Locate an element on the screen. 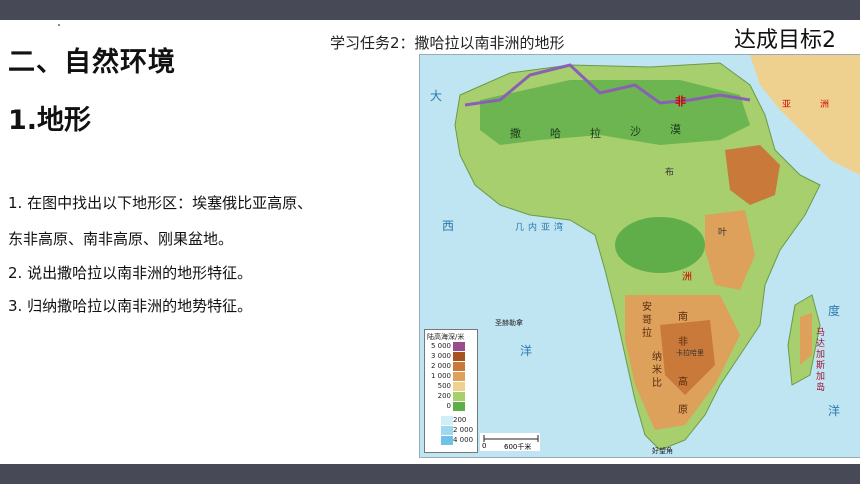 The width and height of the screenshot is (860, 484). label-southhigh-4: 原 is located at coordinates (683, 410).